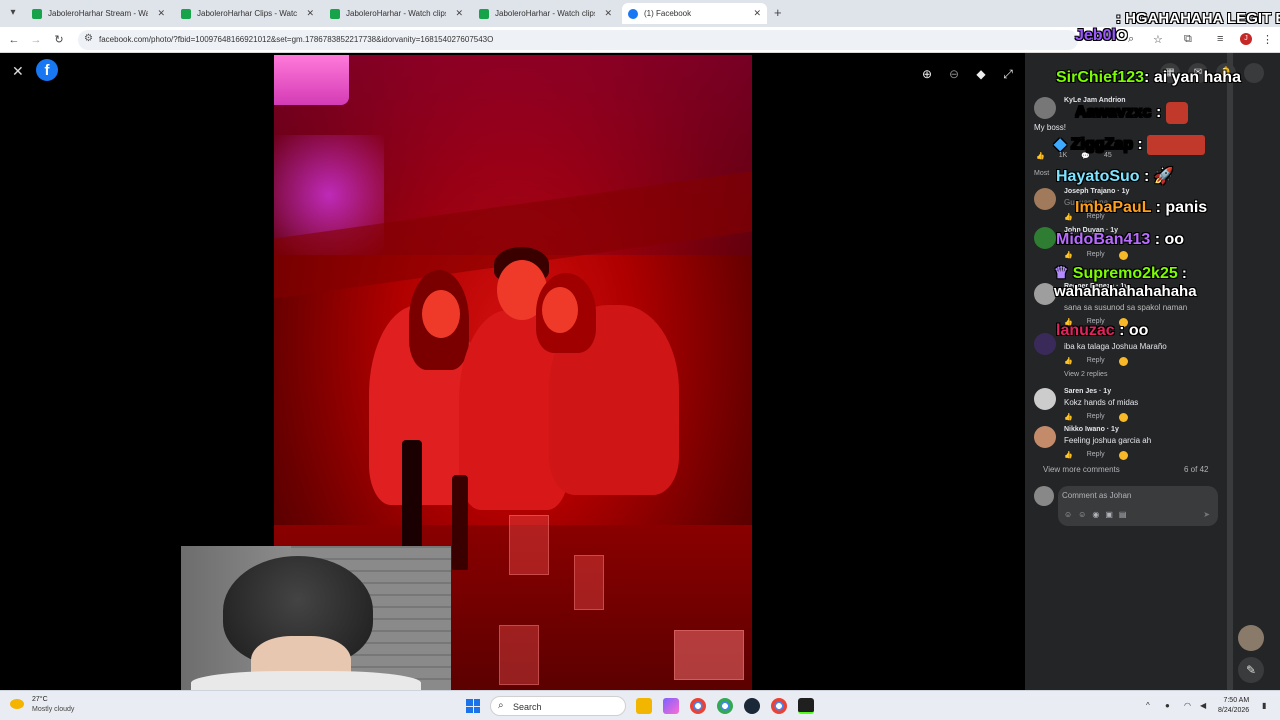  What do you see at coordinates (59, 40) in the screenshot?
I see `reload-icon: ↻` at bounding box center [59, 40].